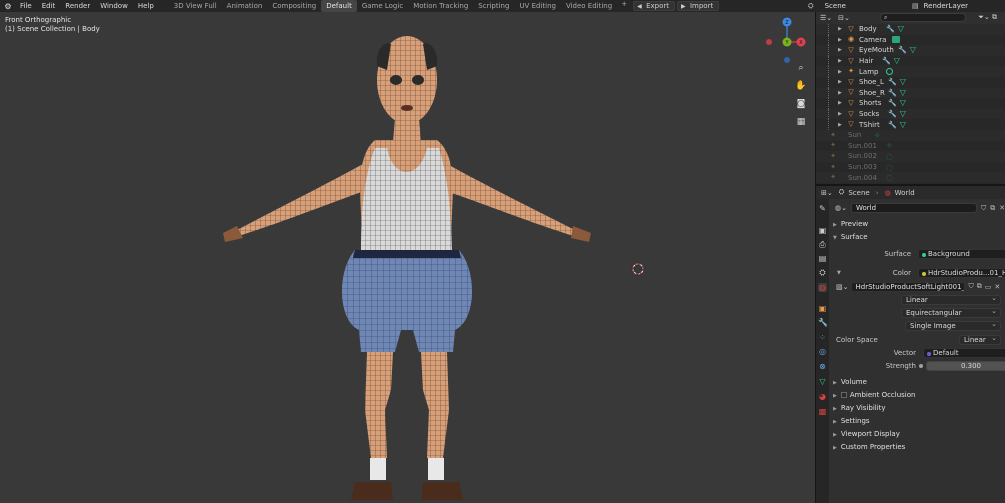 This screenshot has height=503, width=1005. What do you see at coordinates (869, 447) in the screenshot?
I see `panel-custom-properties: ▶ Custom Properties` at bounding box center [869, 447].